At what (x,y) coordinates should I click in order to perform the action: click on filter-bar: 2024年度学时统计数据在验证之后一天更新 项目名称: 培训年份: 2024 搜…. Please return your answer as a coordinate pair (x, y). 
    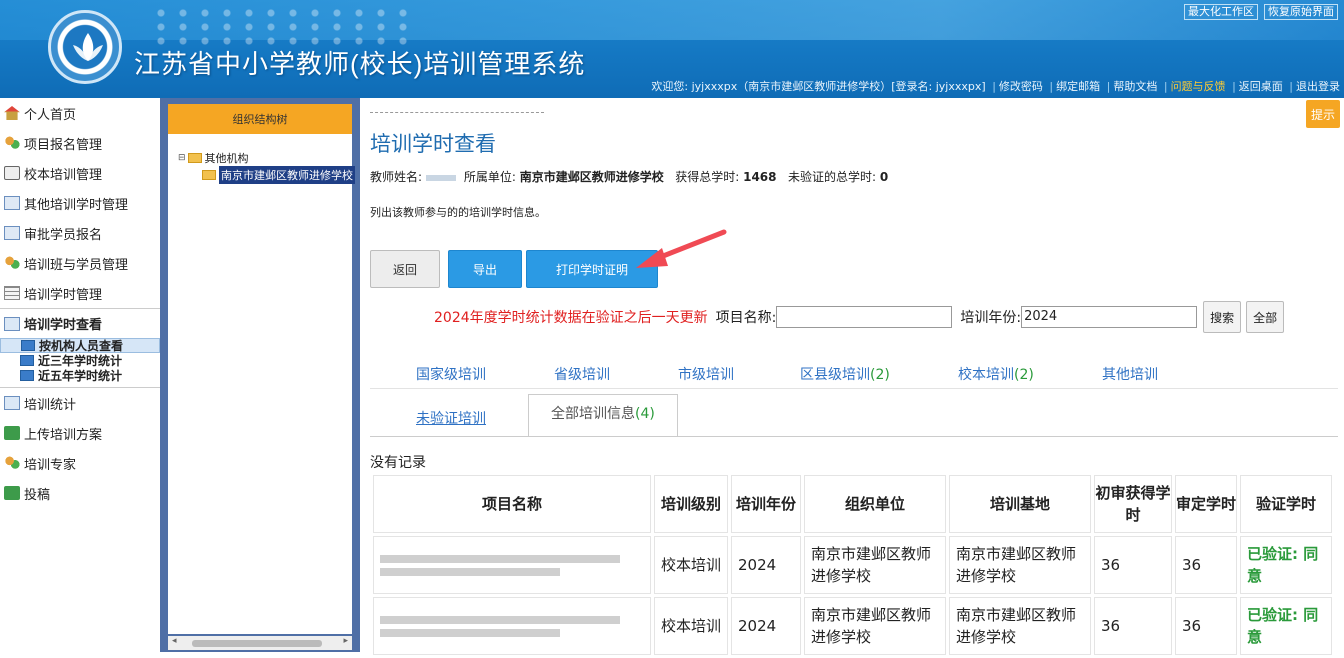
    Looking at the image, I should click on (857, 317).